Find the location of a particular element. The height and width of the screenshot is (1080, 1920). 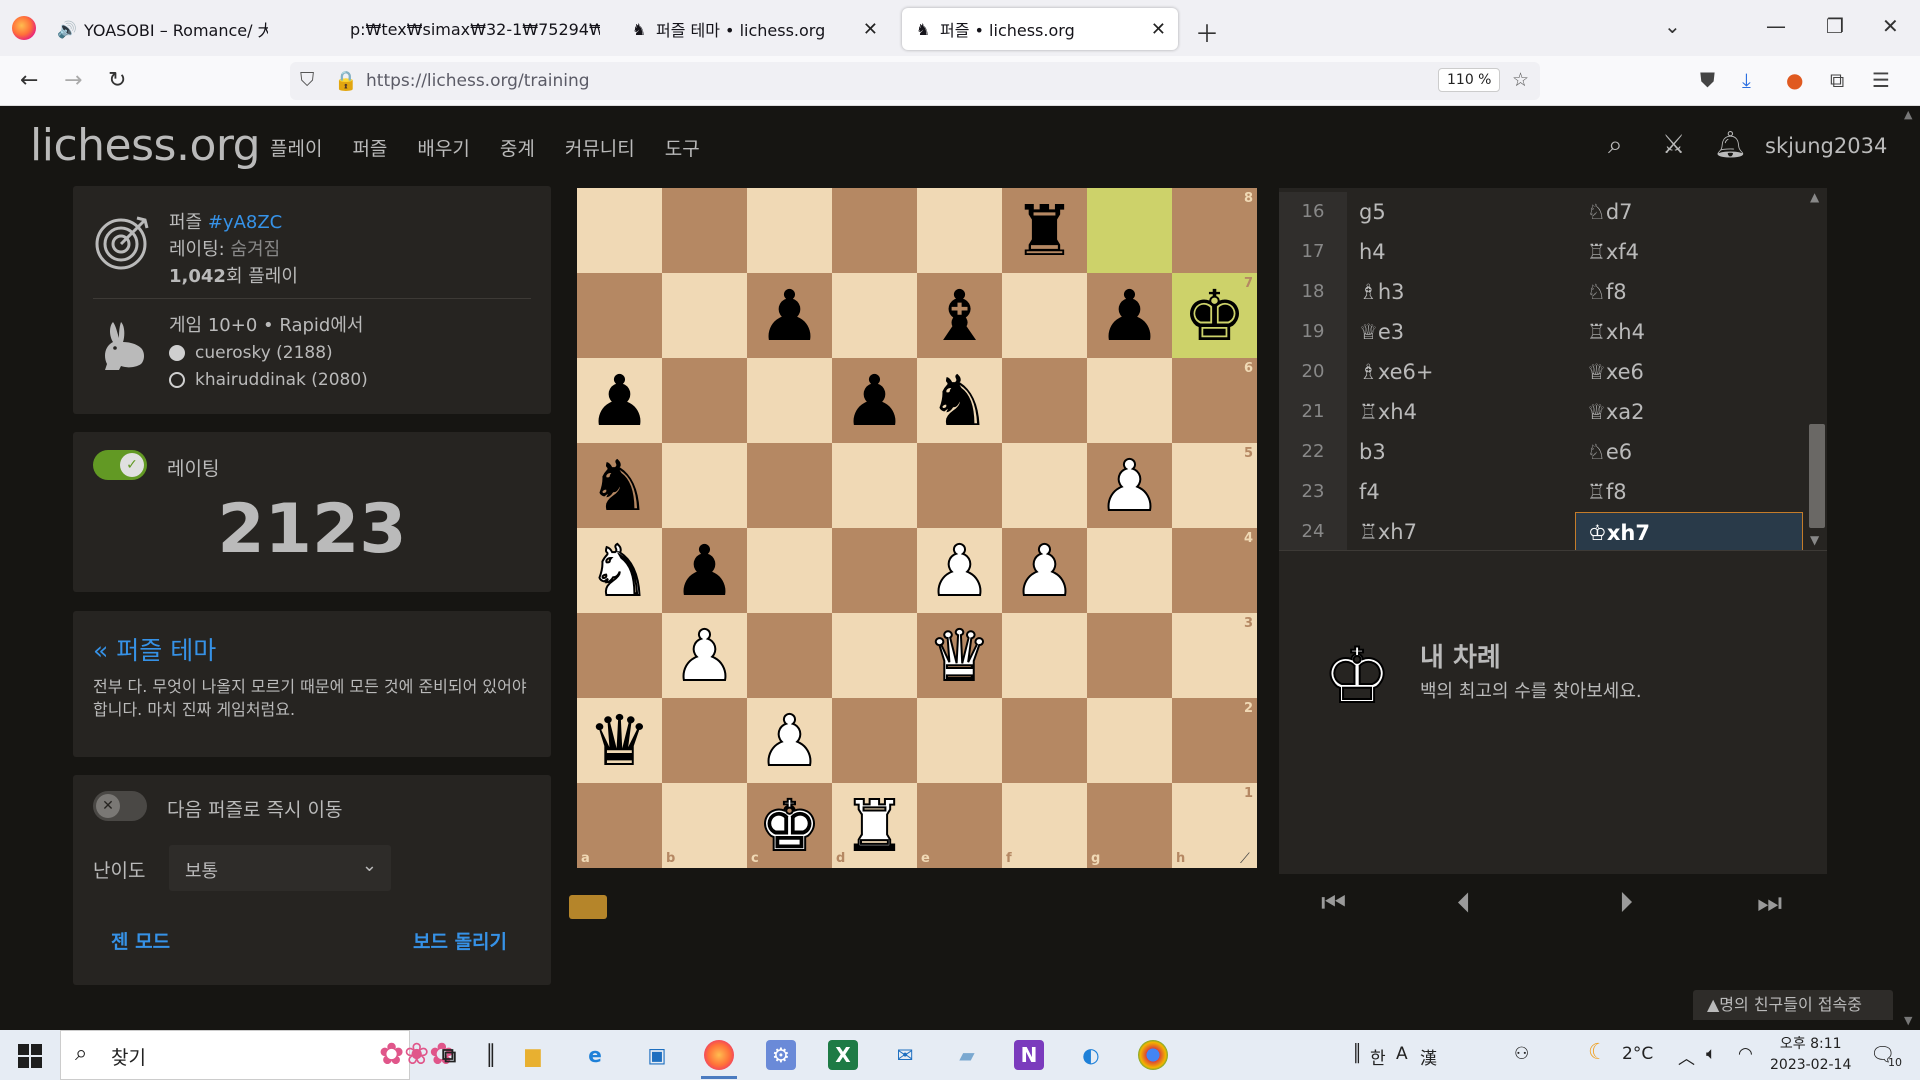

download-icon: ⤓ is located at coordinates (1746, 80).